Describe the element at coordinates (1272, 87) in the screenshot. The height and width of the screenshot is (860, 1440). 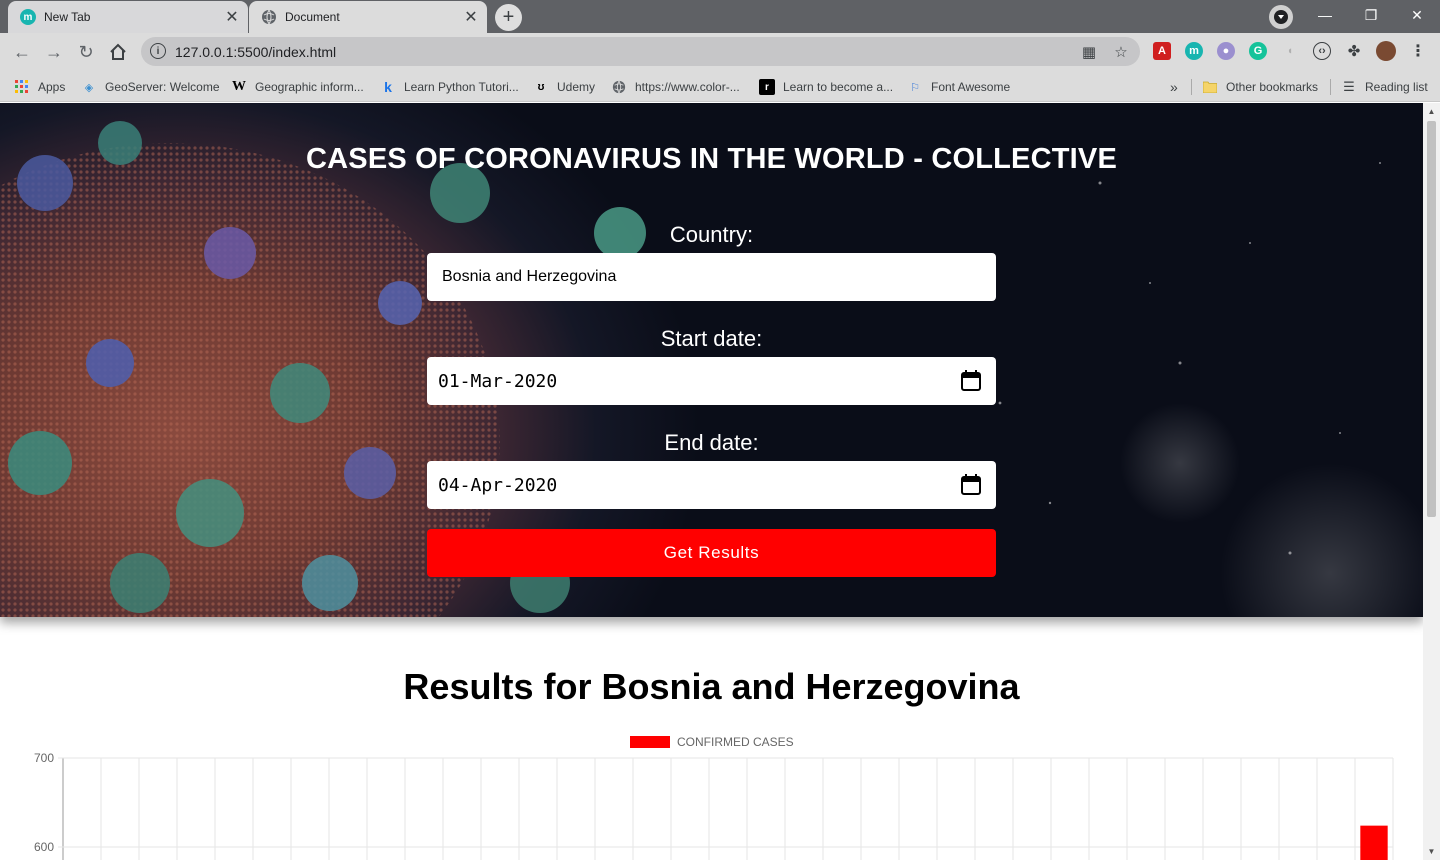
I see `bookmark-label: Other bookmarks` at that location.